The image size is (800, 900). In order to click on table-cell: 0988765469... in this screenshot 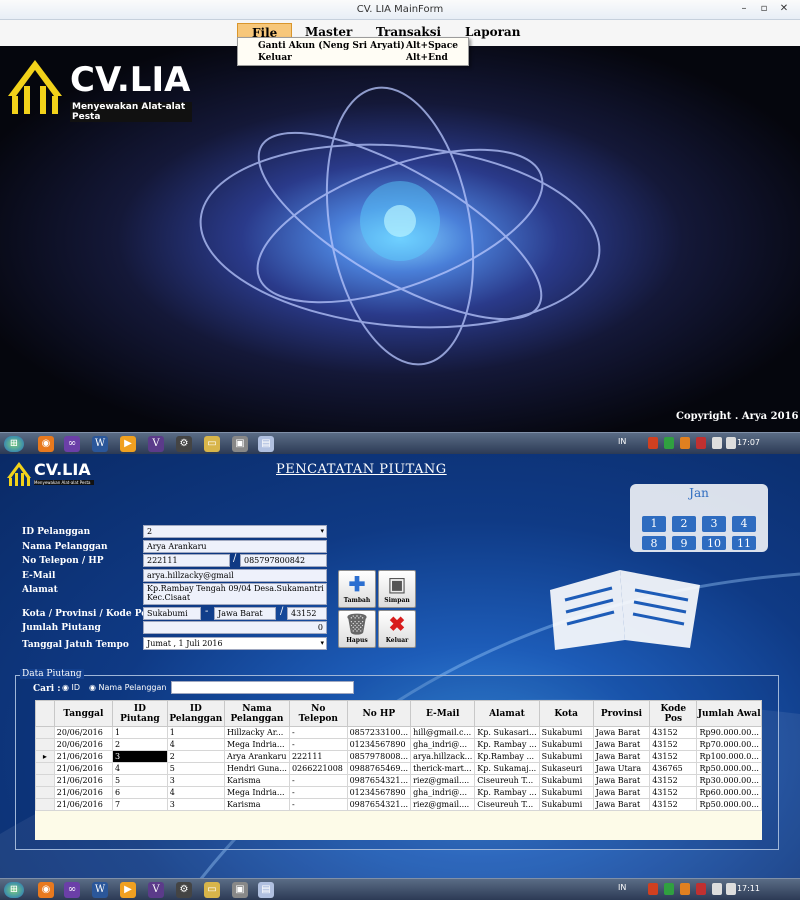, I will do `click(379, 768)`.